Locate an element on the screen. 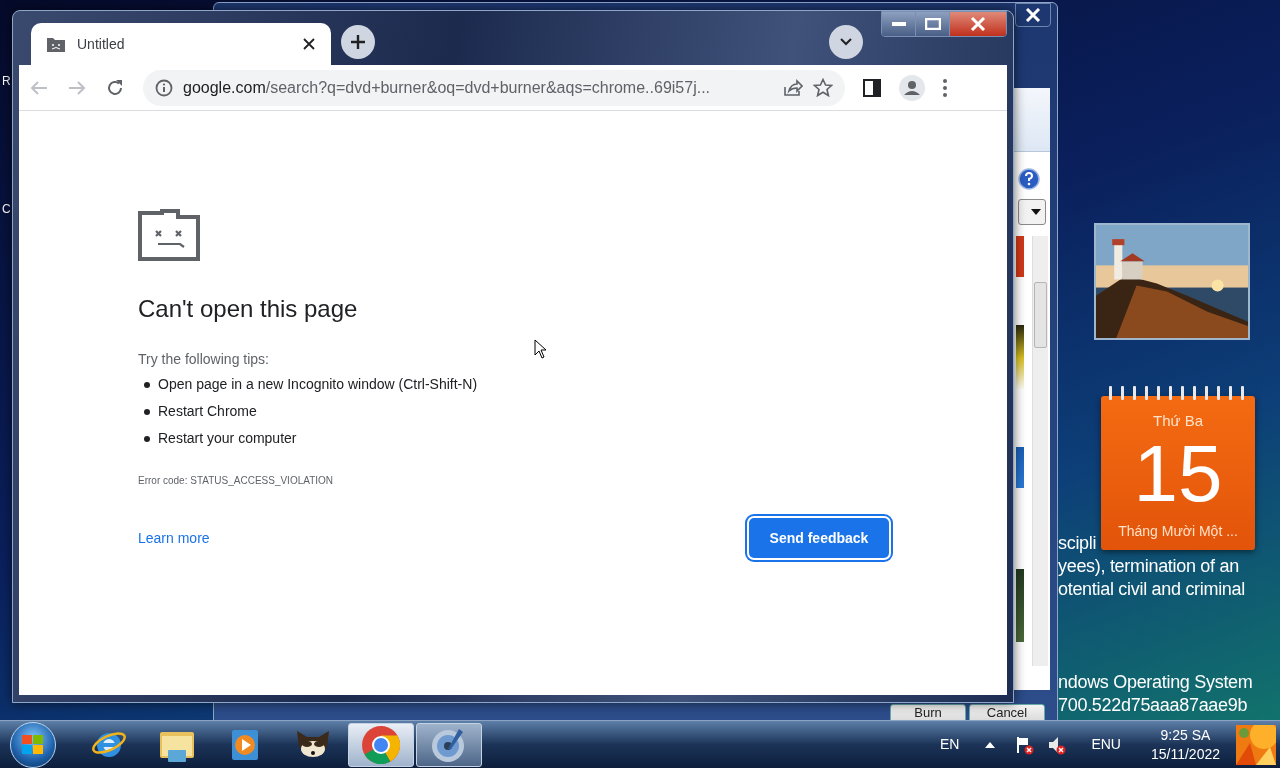 The width and height of the screenshot is (1280, 768). desktop-text: scipli is located at coordinates (1077, 543).